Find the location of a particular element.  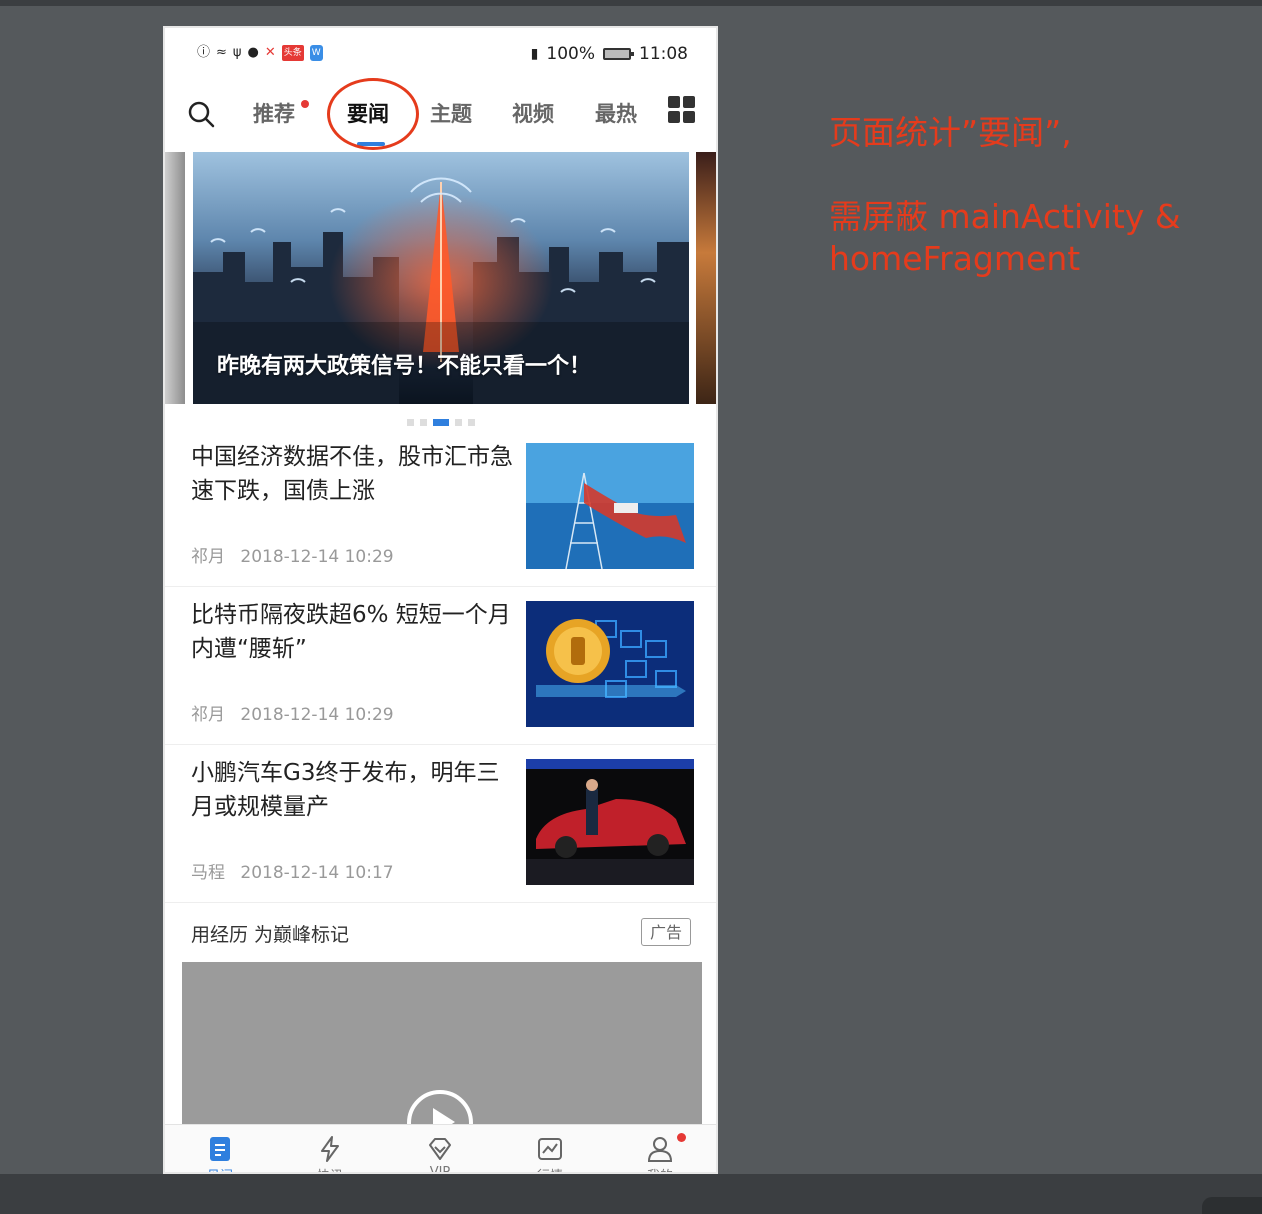

tab-topics: 主题 is located at coordinates (451, 113).